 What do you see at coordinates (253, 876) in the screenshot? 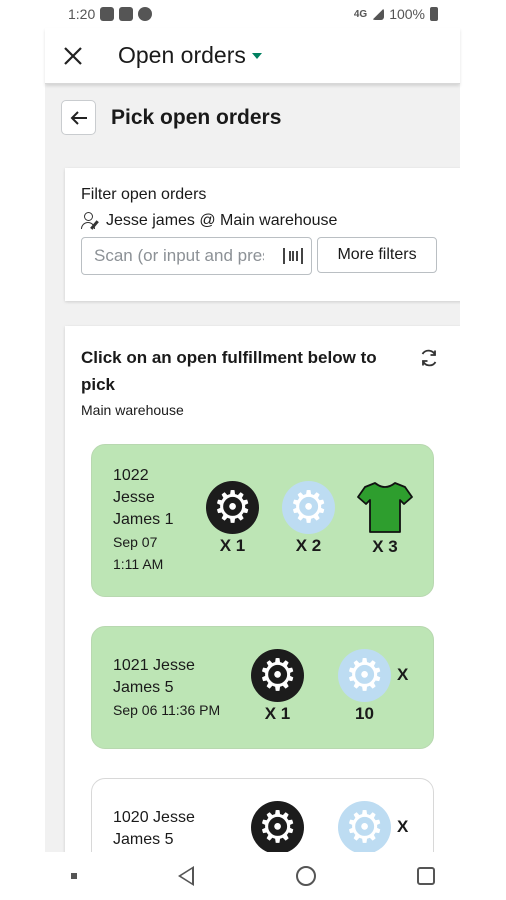
I see `system-nav-bar` at bounding box center [253, 876].